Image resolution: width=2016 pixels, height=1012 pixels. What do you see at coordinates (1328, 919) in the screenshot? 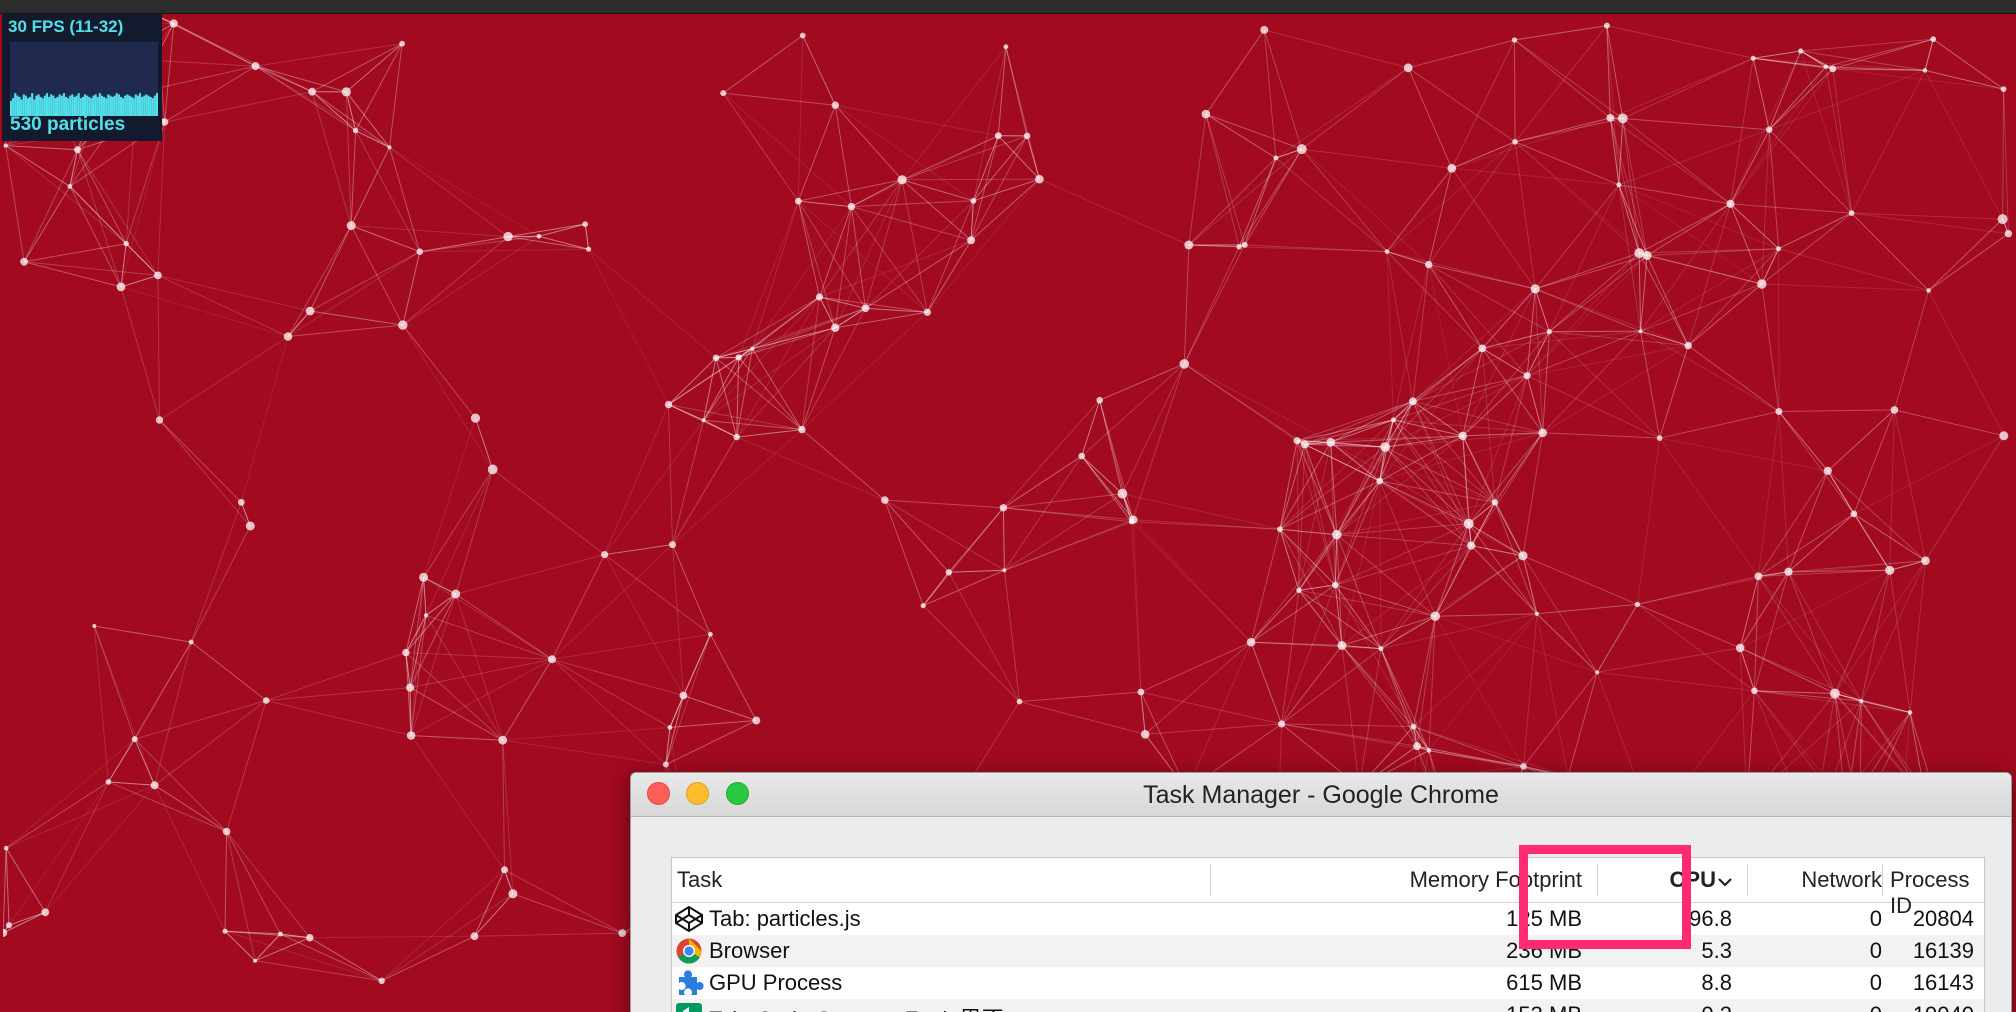
I see `table-row: Tab: particles.js 125 MB 96.8 0 20804` at bounding box center [1328, 919].